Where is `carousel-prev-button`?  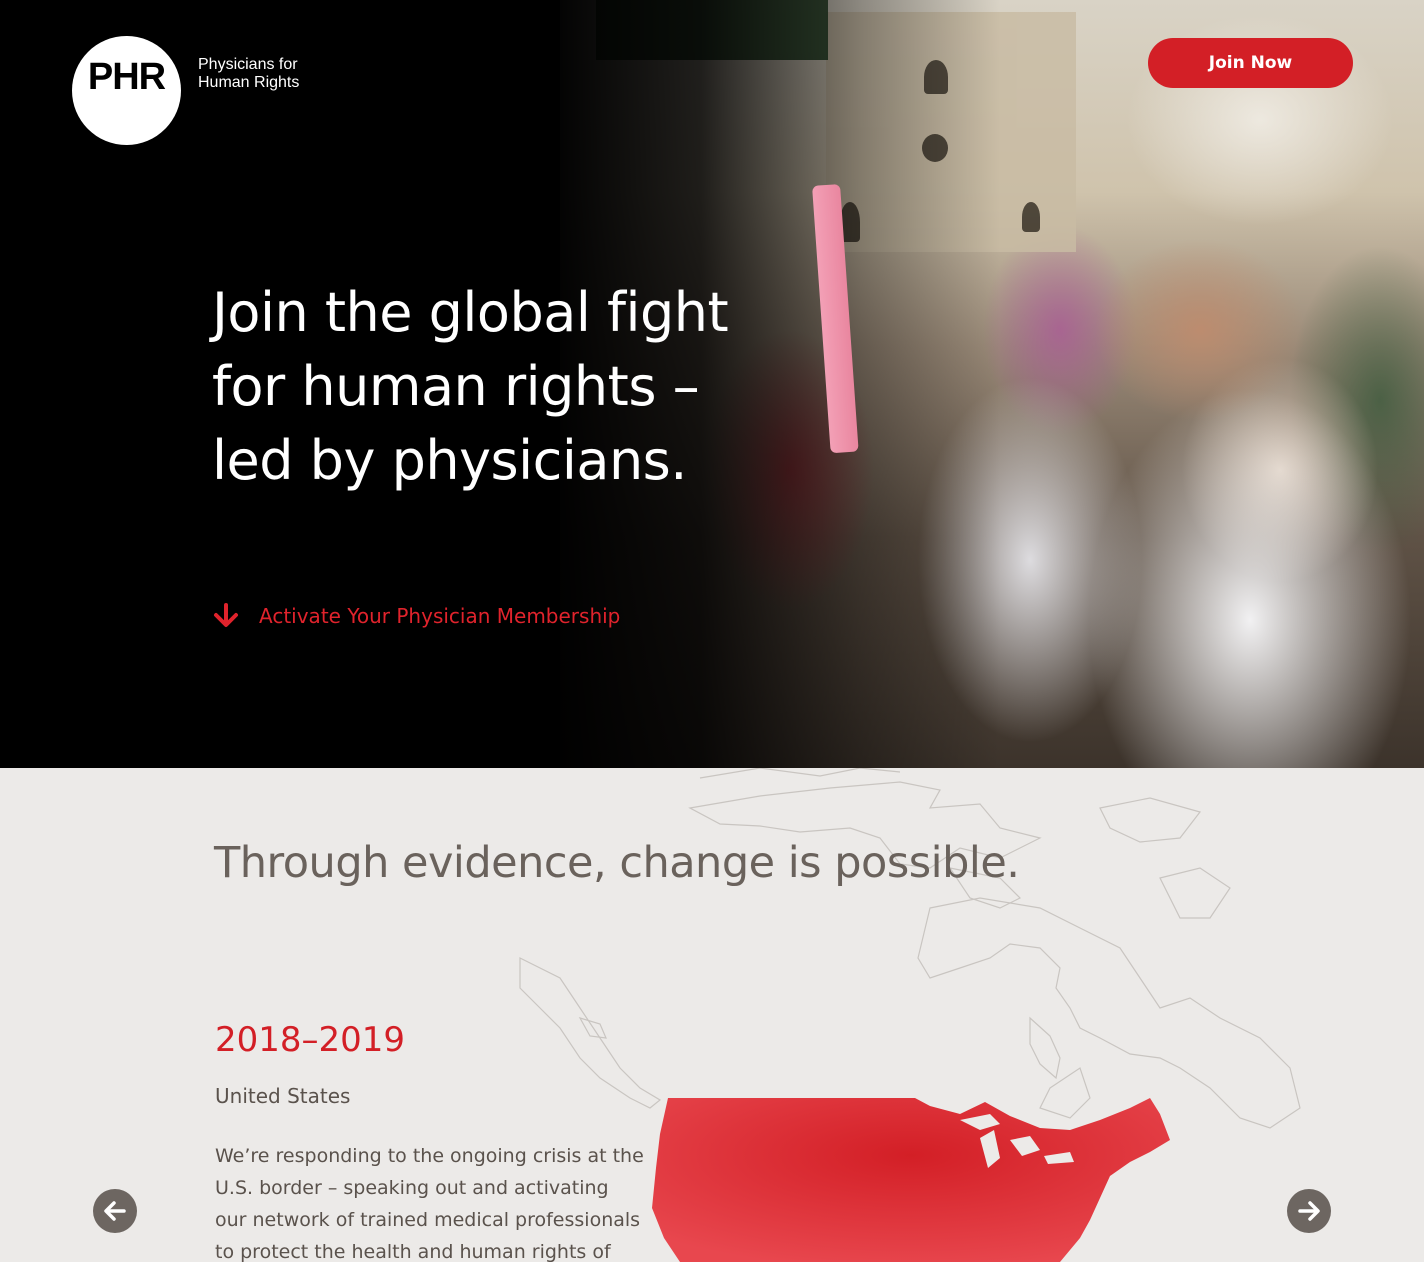 carousel-prev-button is located at coordinates (115, 1211).